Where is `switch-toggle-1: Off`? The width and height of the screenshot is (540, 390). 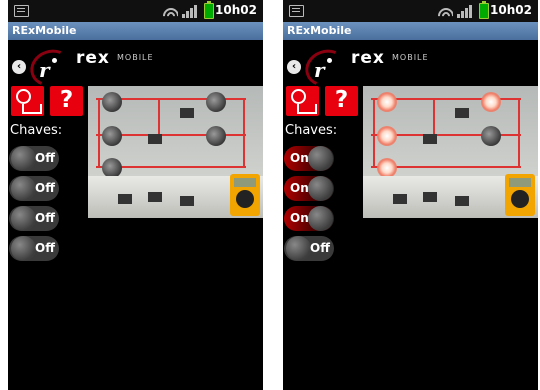 switch-toggle-1: Off is located at coordinates (34, 158).